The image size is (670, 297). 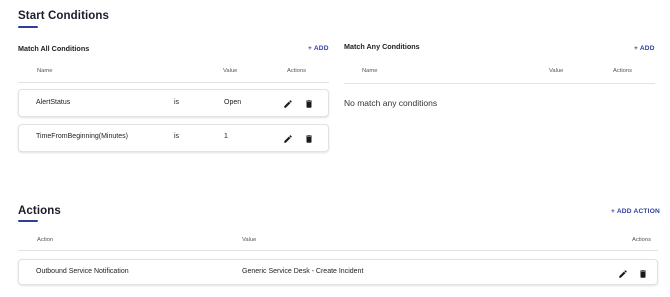 I want to click on match-all-header-divider, so click(x=173, y=82).